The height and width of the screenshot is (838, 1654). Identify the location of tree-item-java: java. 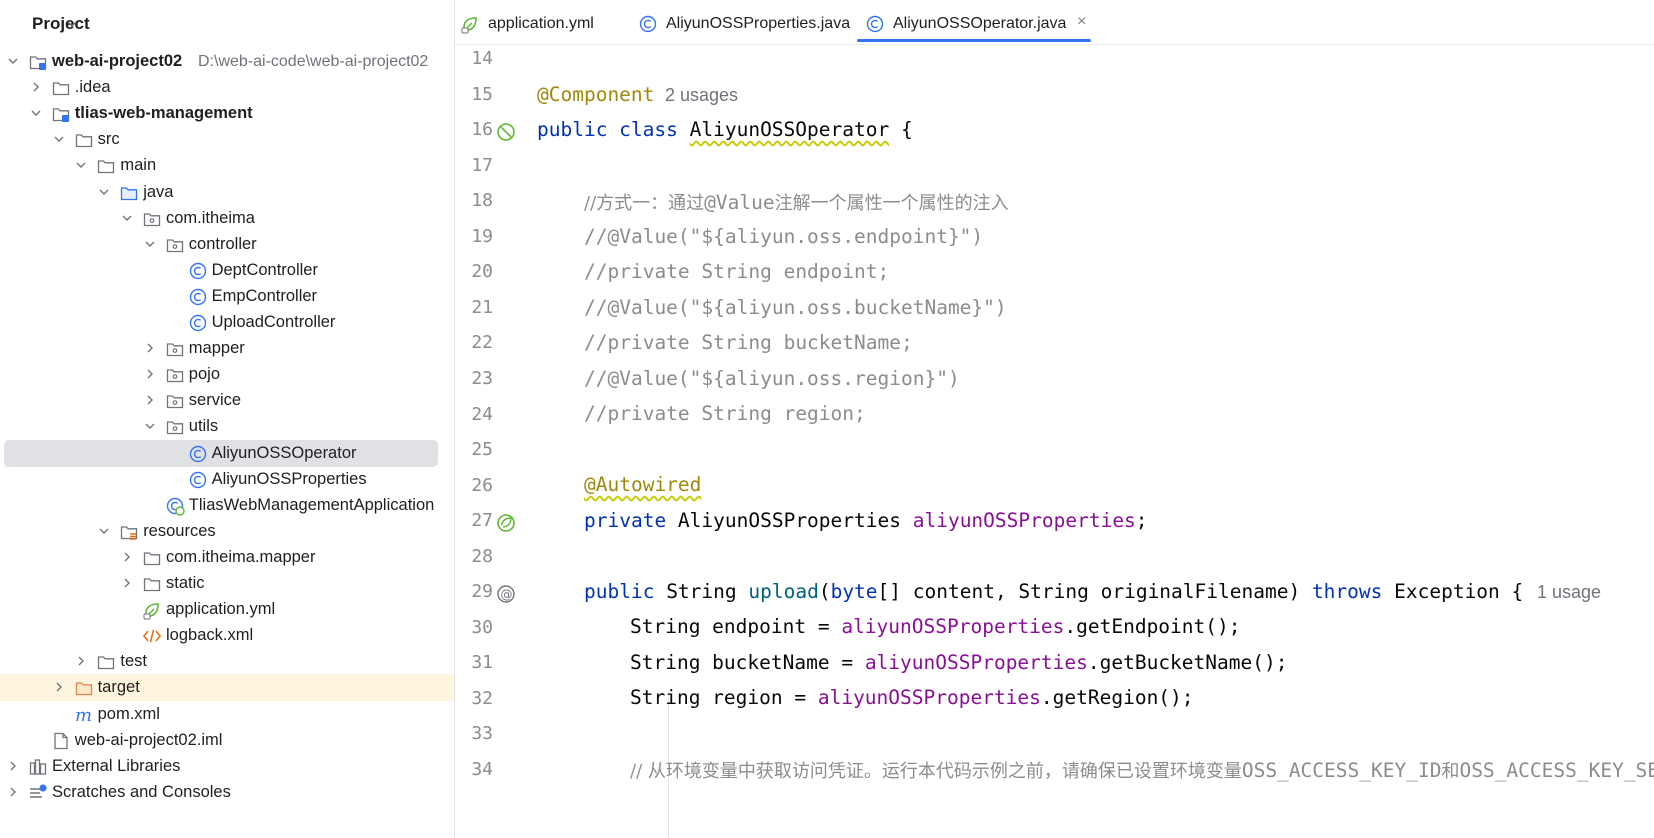
(227, 192).